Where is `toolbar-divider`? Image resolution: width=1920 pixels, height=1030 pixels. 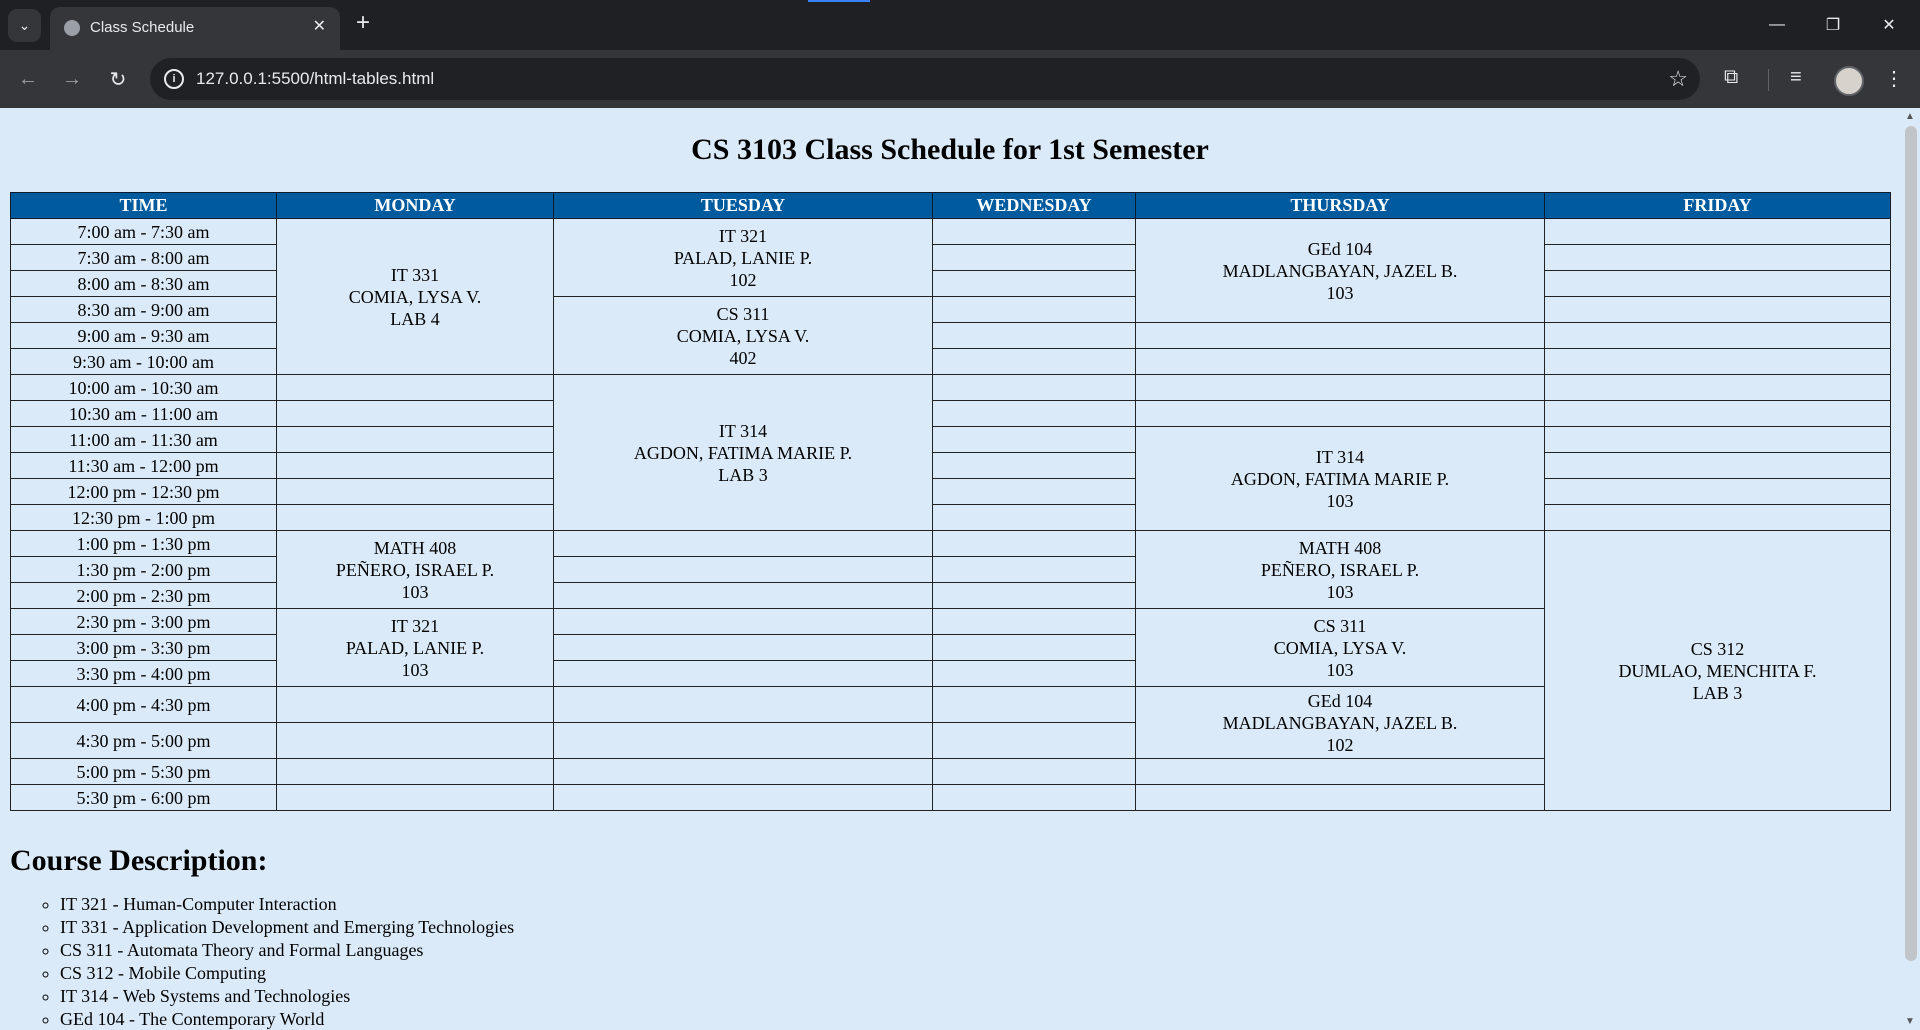
toolbar-divider is located at coordinates (1768, 80).